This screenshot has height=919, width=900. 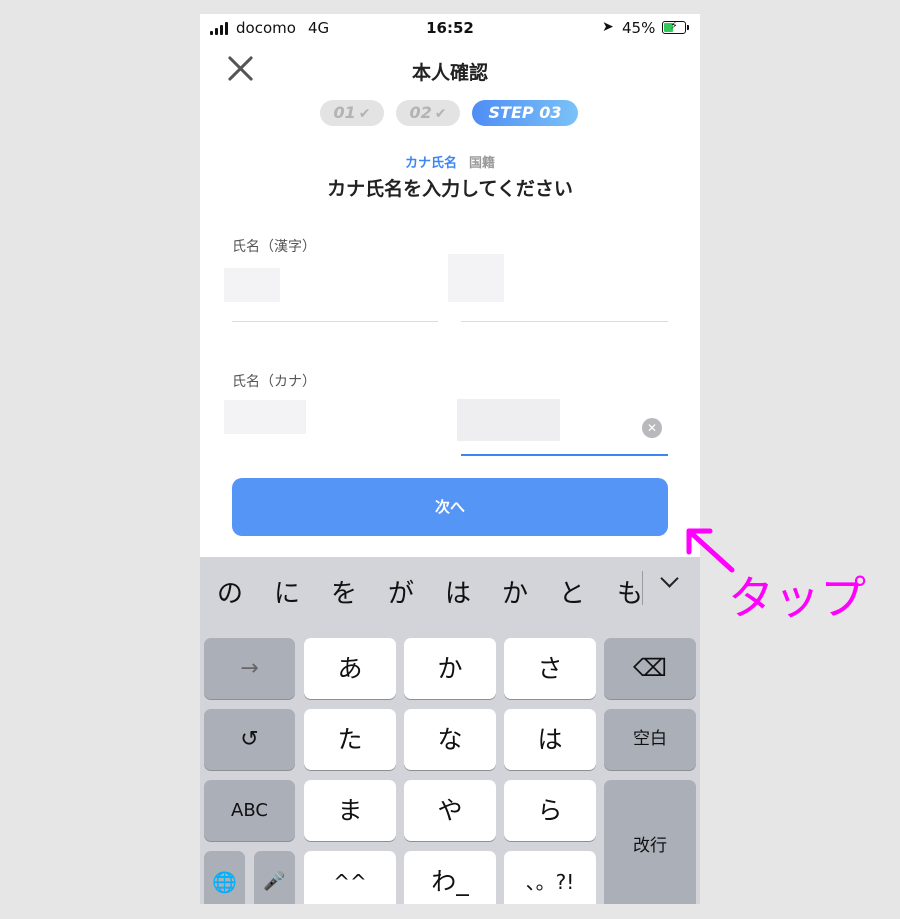 I want to click on kana-name-label: 氏名（カナ）, so click(x=274, y=382).